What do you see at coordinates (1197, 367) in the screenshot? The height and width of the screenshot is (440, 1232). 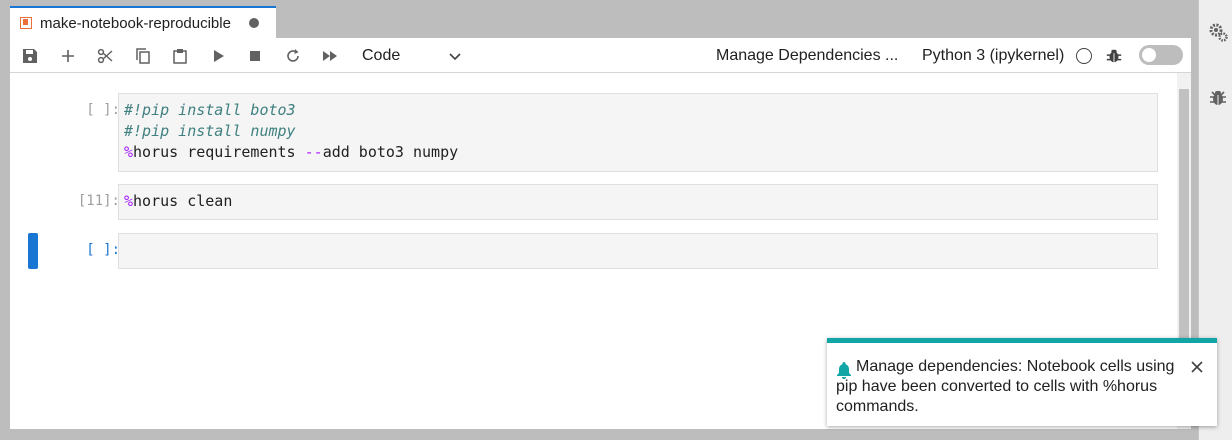 I see `close-icon` at bounding box center [1197, 367].